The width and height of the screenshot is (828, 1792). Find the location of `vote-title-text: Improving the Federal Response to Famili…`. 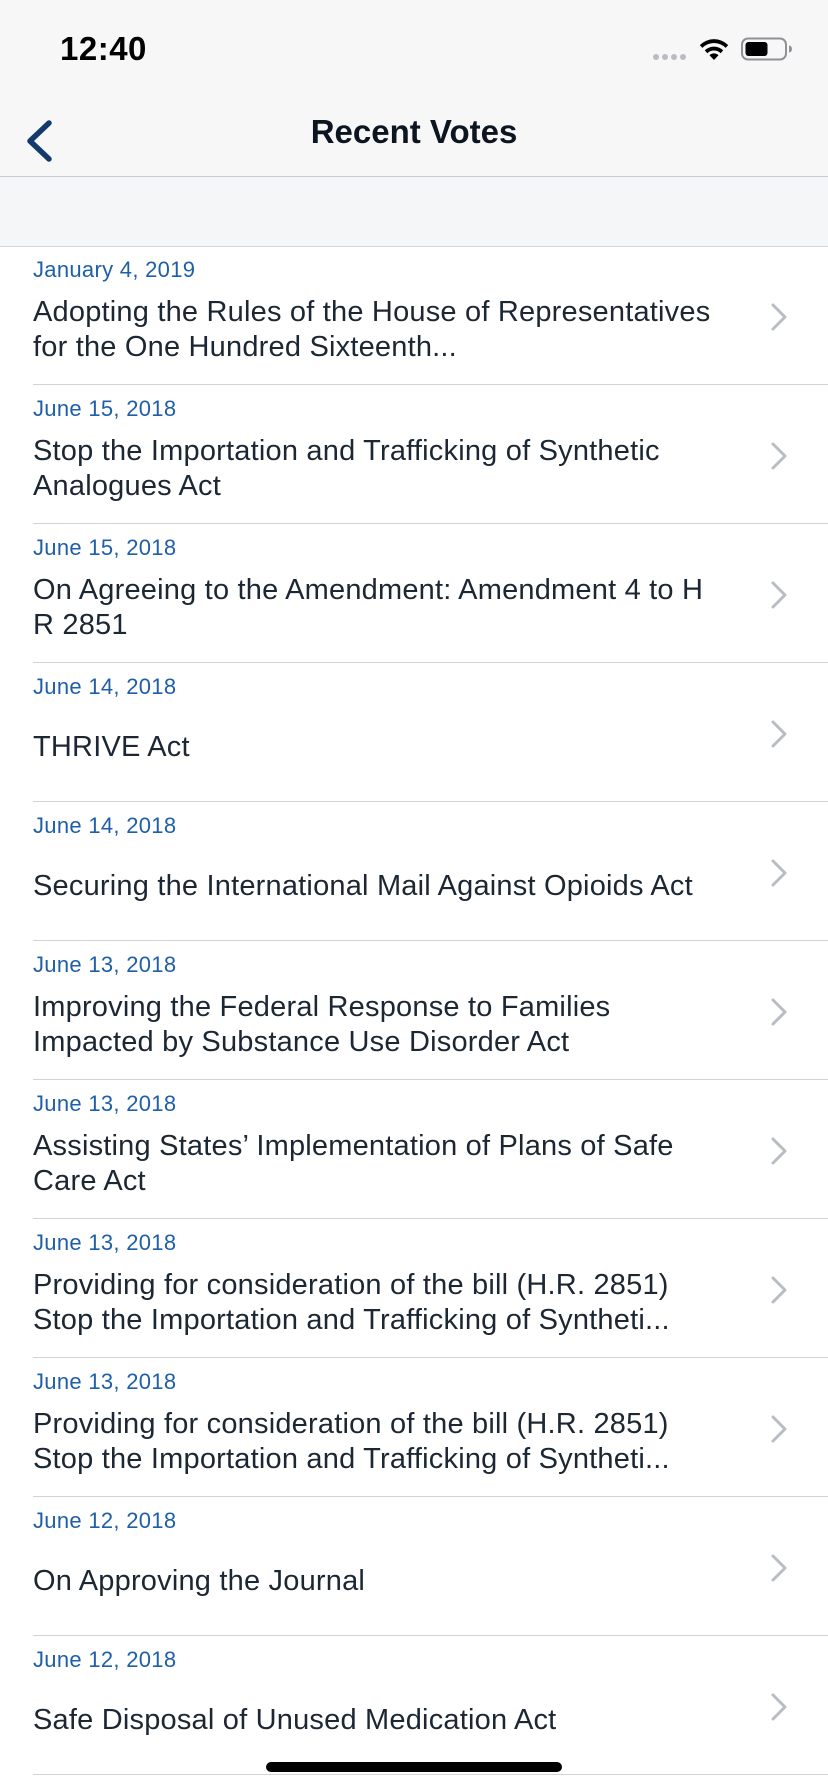

vote-title-text: Improving the Federal Response to Famili… is located at coordinates (322, 1024).